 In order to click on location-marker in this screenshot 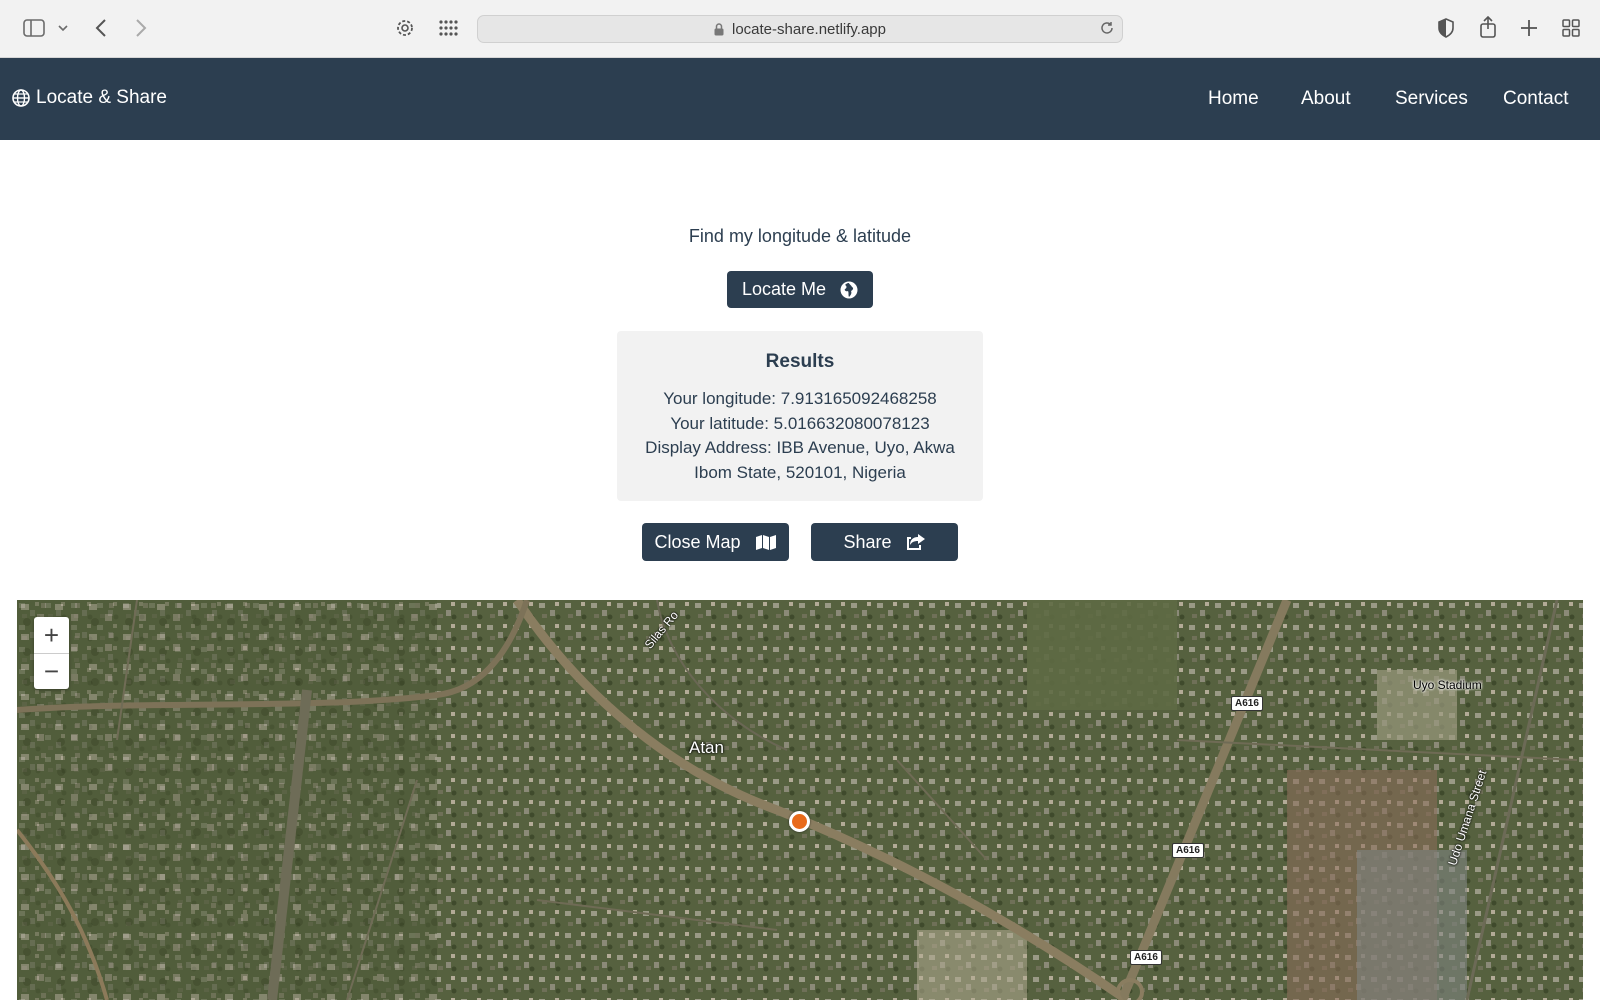, I will do `click(799, 821)`.